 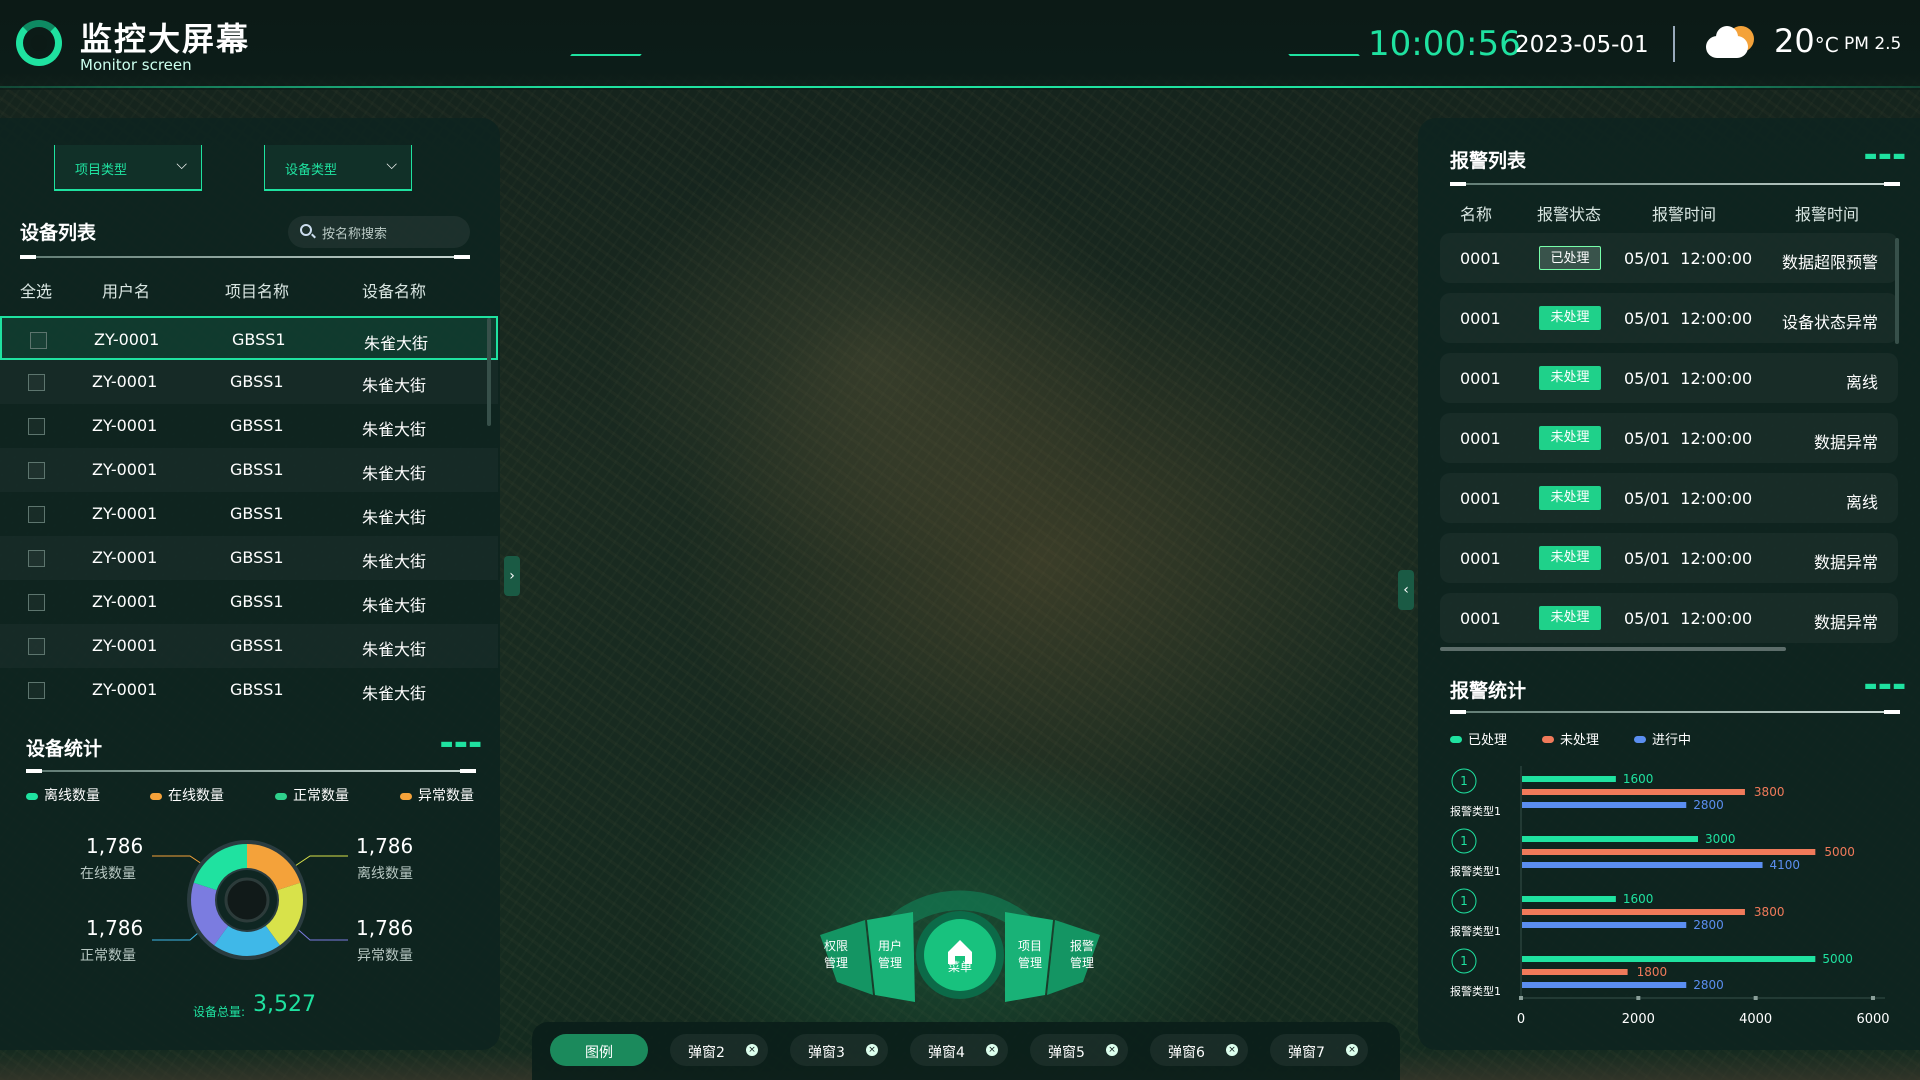 What do you see at coordinates (247, 900) in the screenshot?
I see `device-donut-chart` at bounding box center [247, 900].